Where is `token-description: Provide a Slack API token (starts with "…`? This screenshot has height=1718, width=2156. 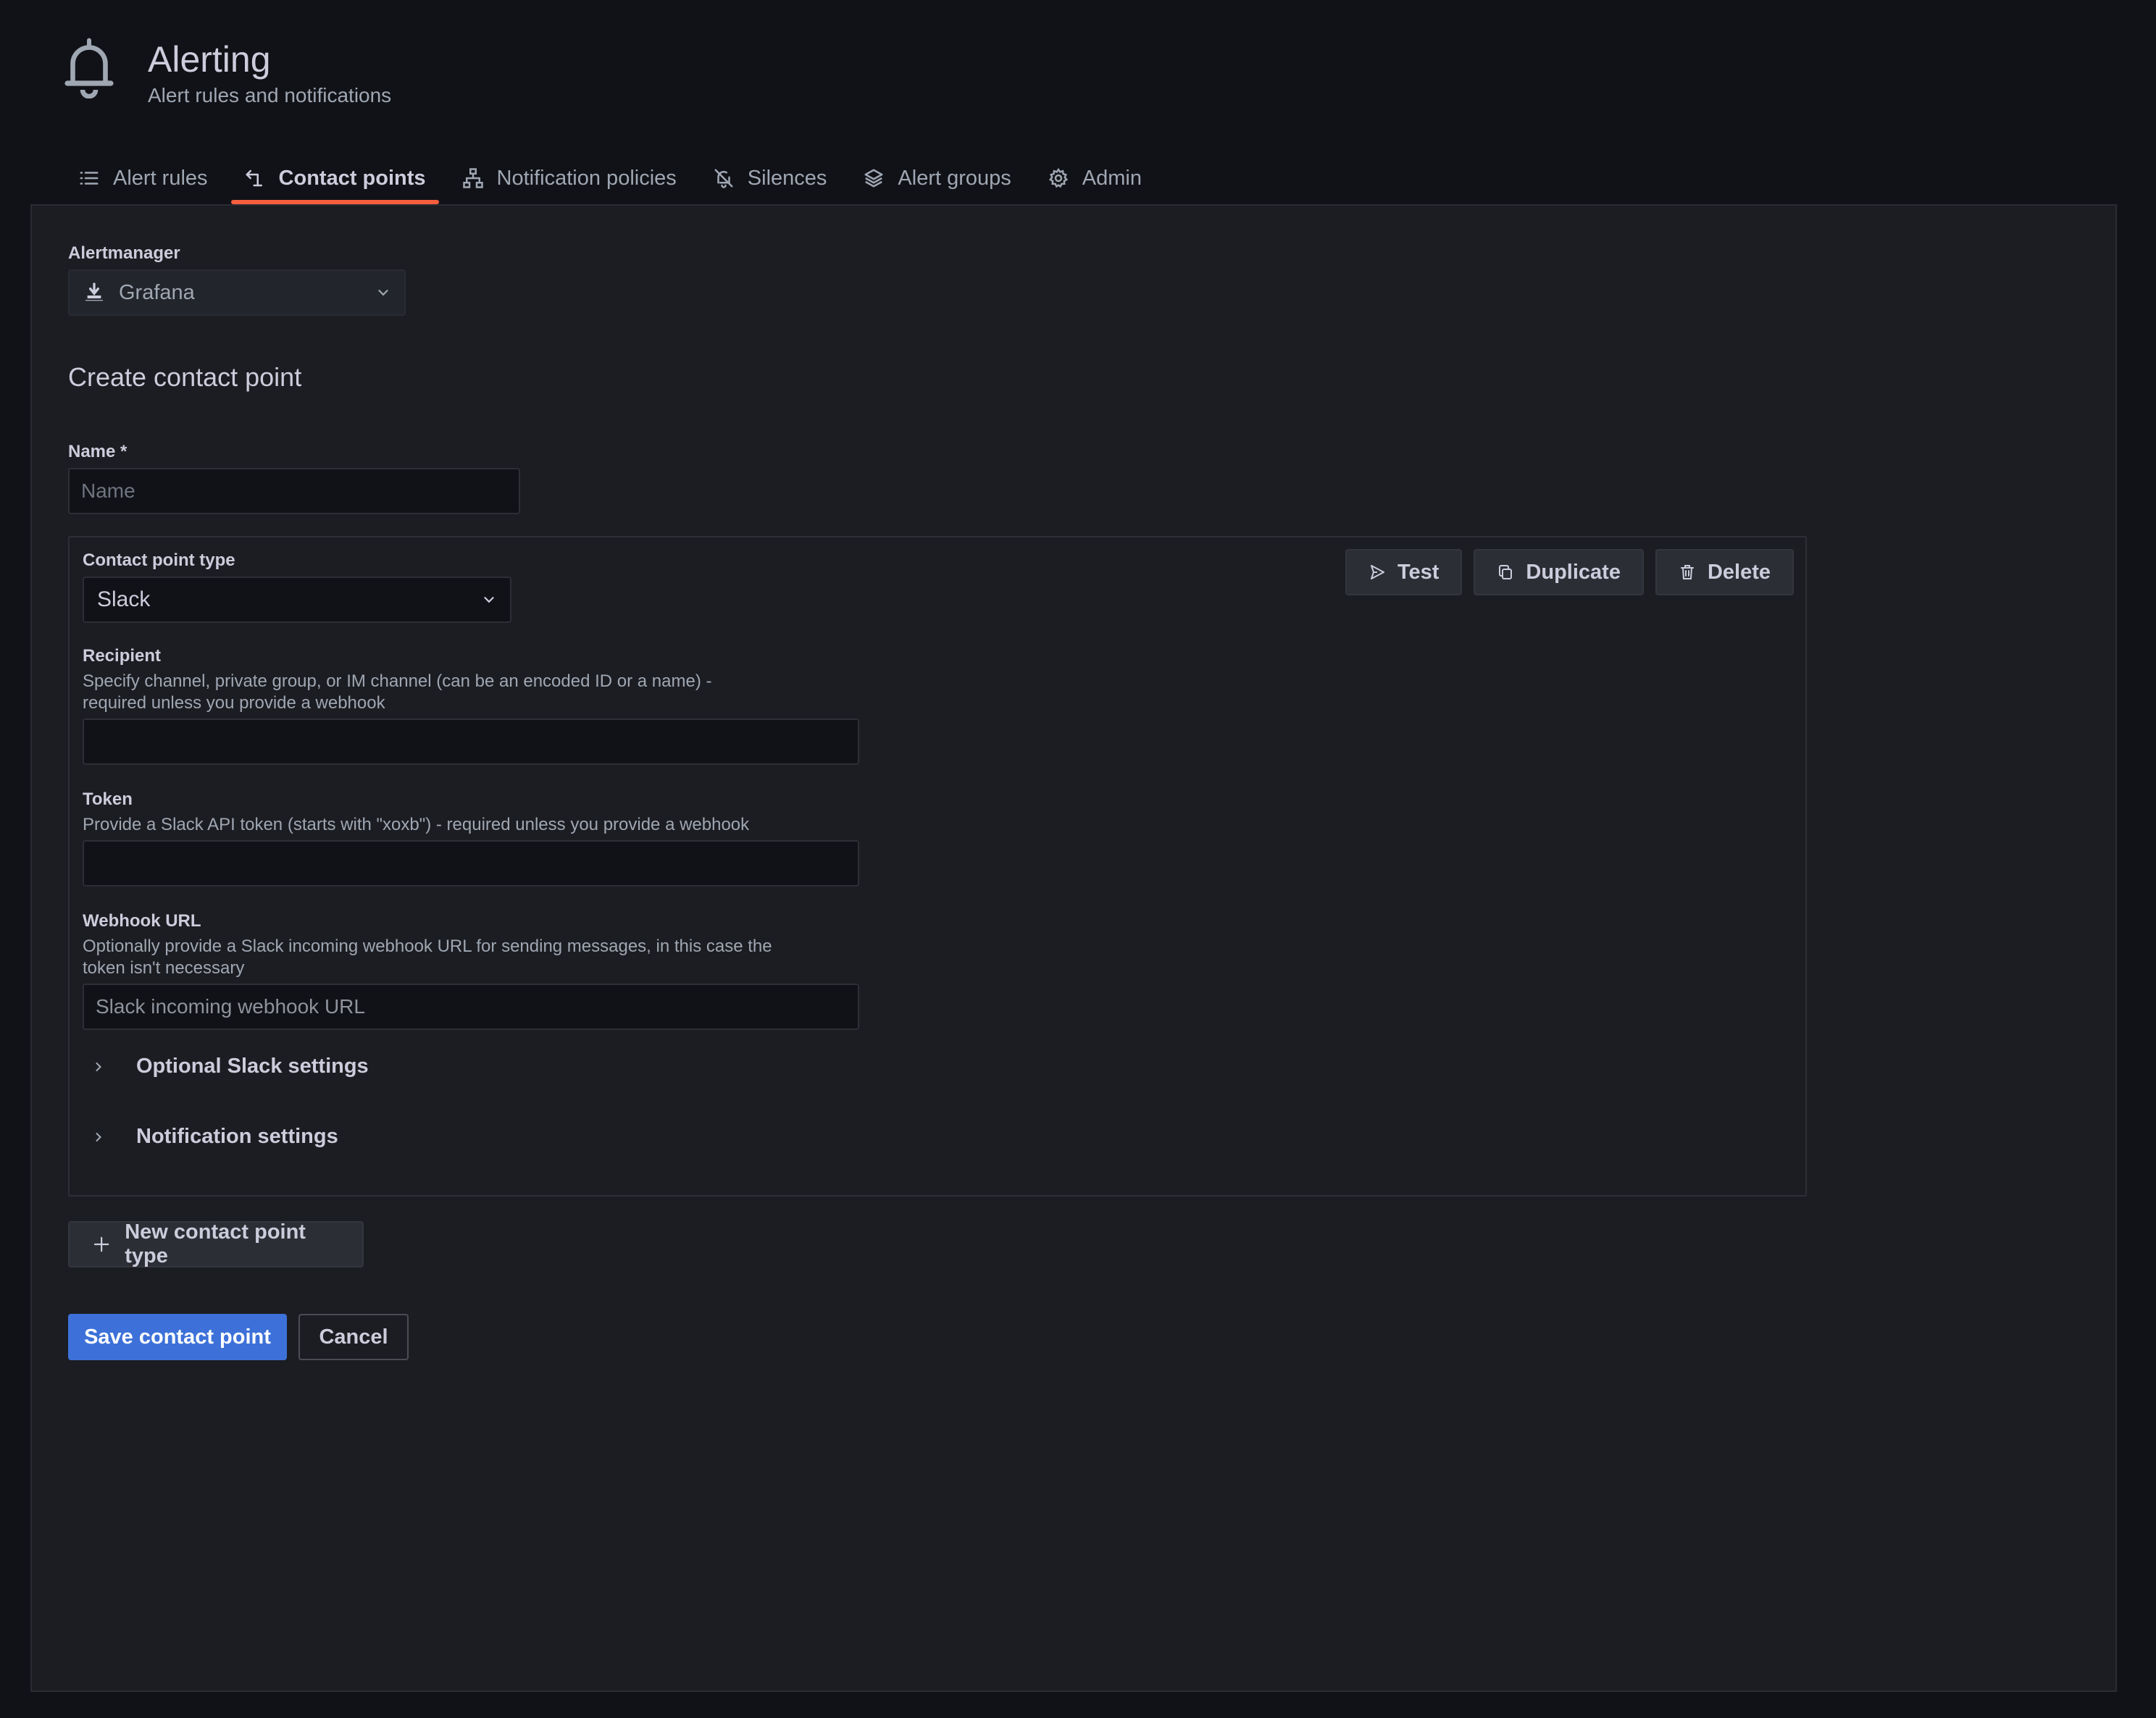
token-description: Provide a Slack API token (starts with "… is located at coordinates (417, 824).